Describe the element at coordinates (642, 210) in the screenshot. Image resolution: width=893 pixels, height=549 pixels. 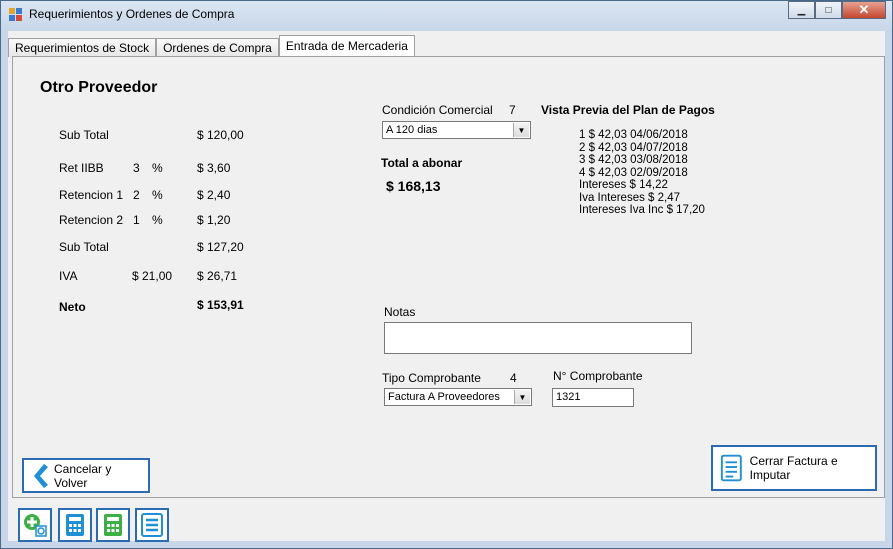
I see `interest-iva-inc-line: Intereses Iva Inc $ 17,20` at that location.